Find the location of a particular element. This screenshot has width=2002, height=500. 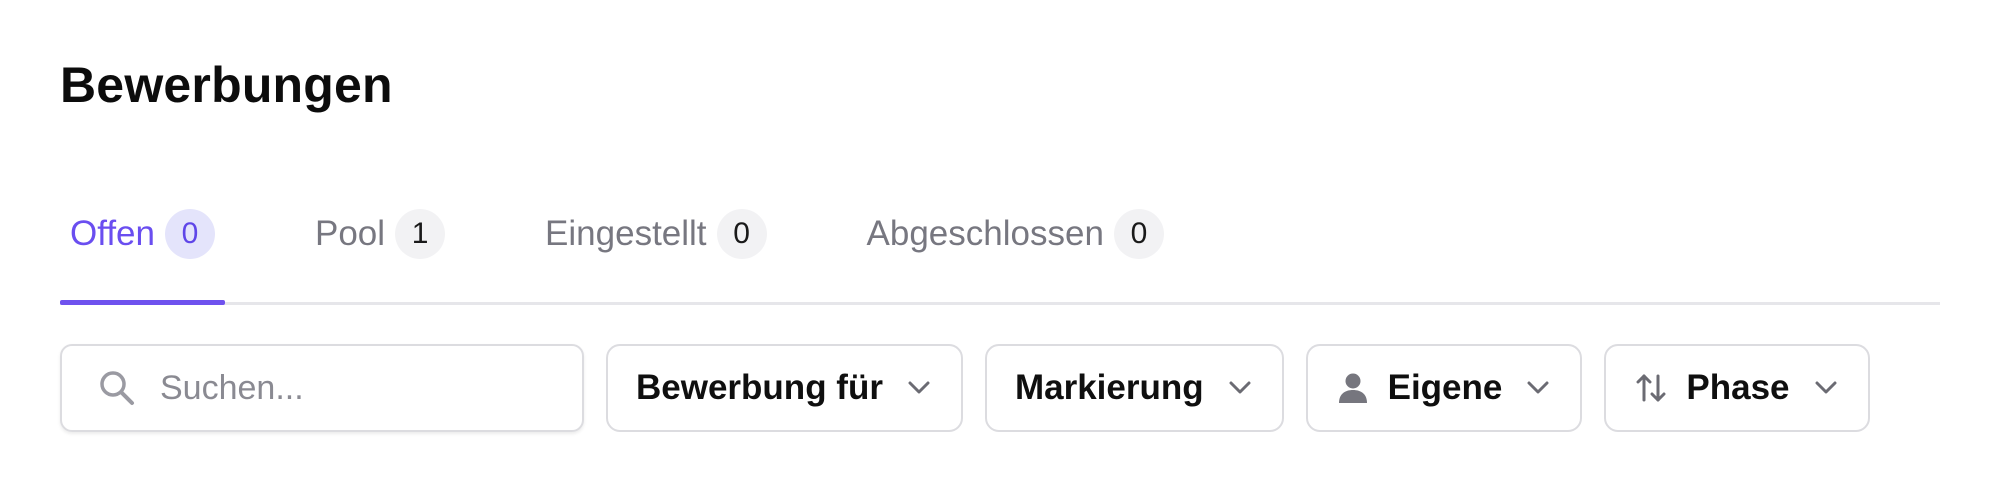

filter-label: Markierung is located at coordinates (1109, 387).